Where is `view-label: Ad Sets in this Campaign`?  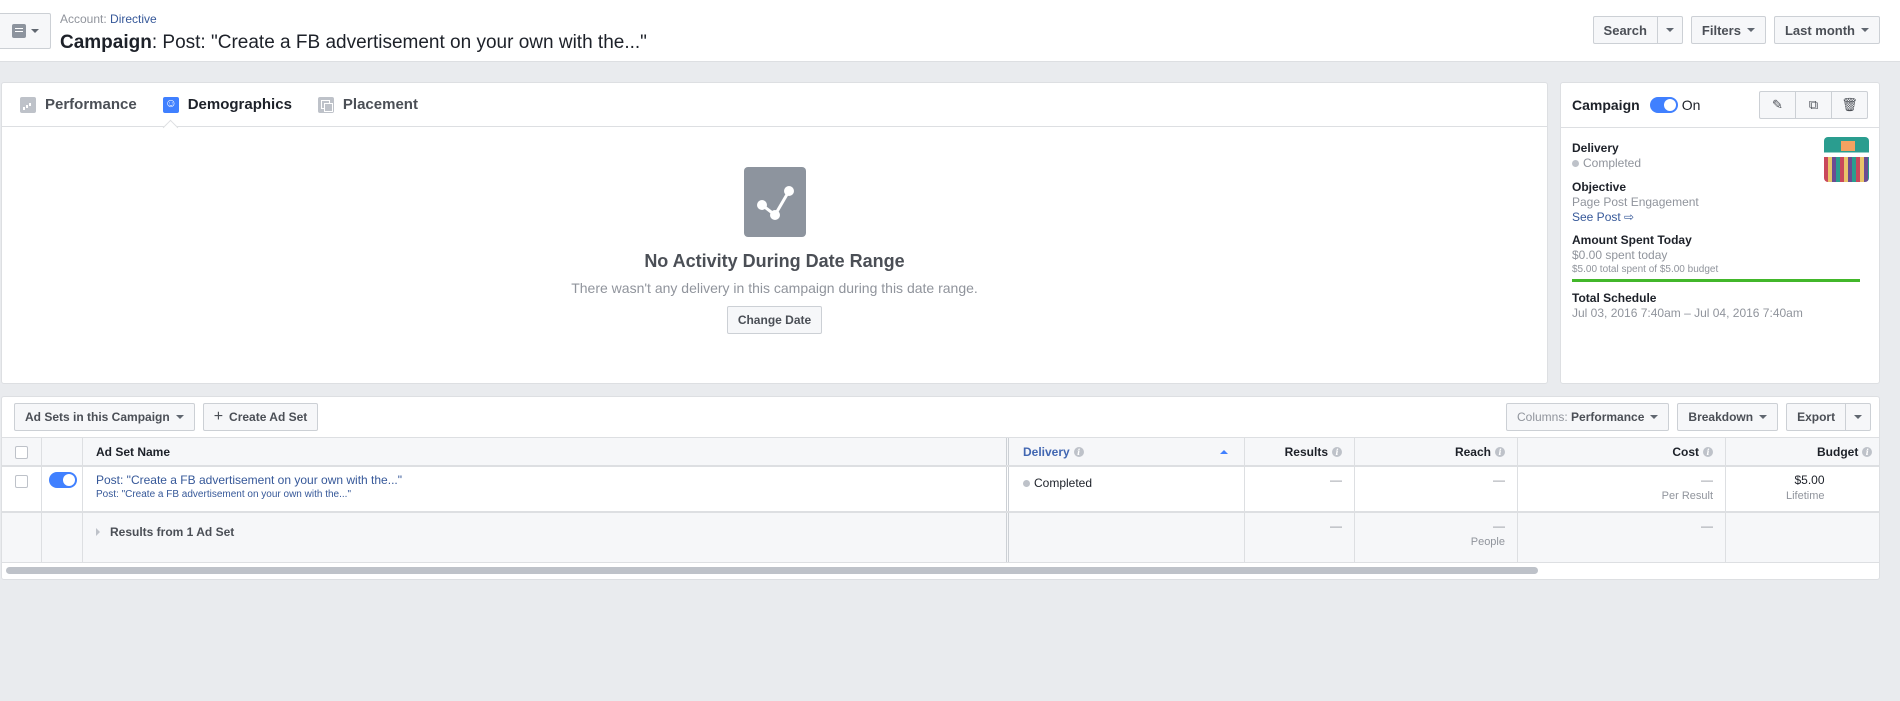 view-label: Ad Sets in this Campaign is located at coordinates (97, 417).